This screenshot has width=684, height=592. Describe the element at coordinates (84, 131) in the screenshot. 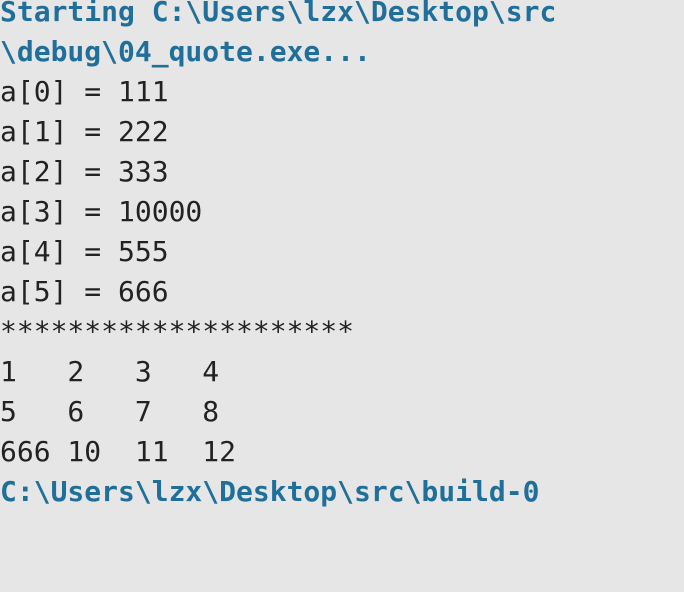

I see `console-line-a1: a[1] = 222` at that location.